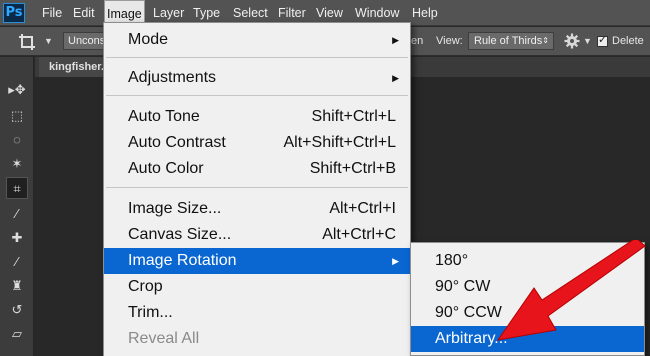 The image size is (650, 356). Describe the element at coordinates (417, 41) in the screenshot. I see `options-partial-label: en` at that location.